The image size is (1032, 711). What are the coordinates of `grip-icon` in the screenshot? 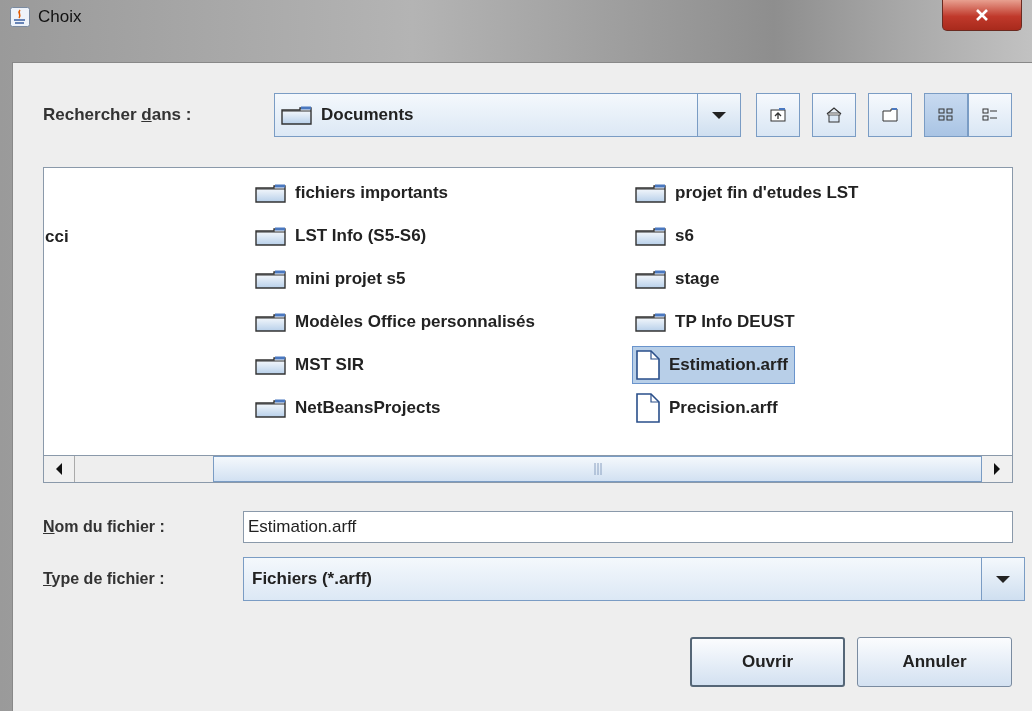 It's located at (597, 469).